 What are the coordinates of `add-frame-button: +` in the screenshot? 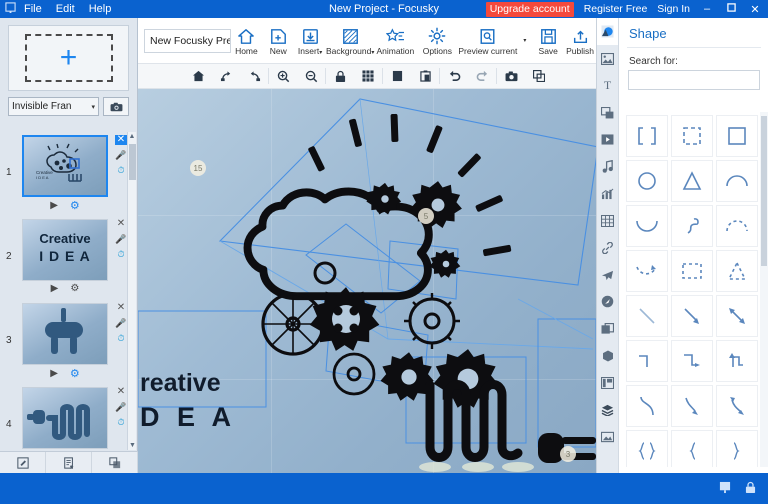 It's located at (68, 58).